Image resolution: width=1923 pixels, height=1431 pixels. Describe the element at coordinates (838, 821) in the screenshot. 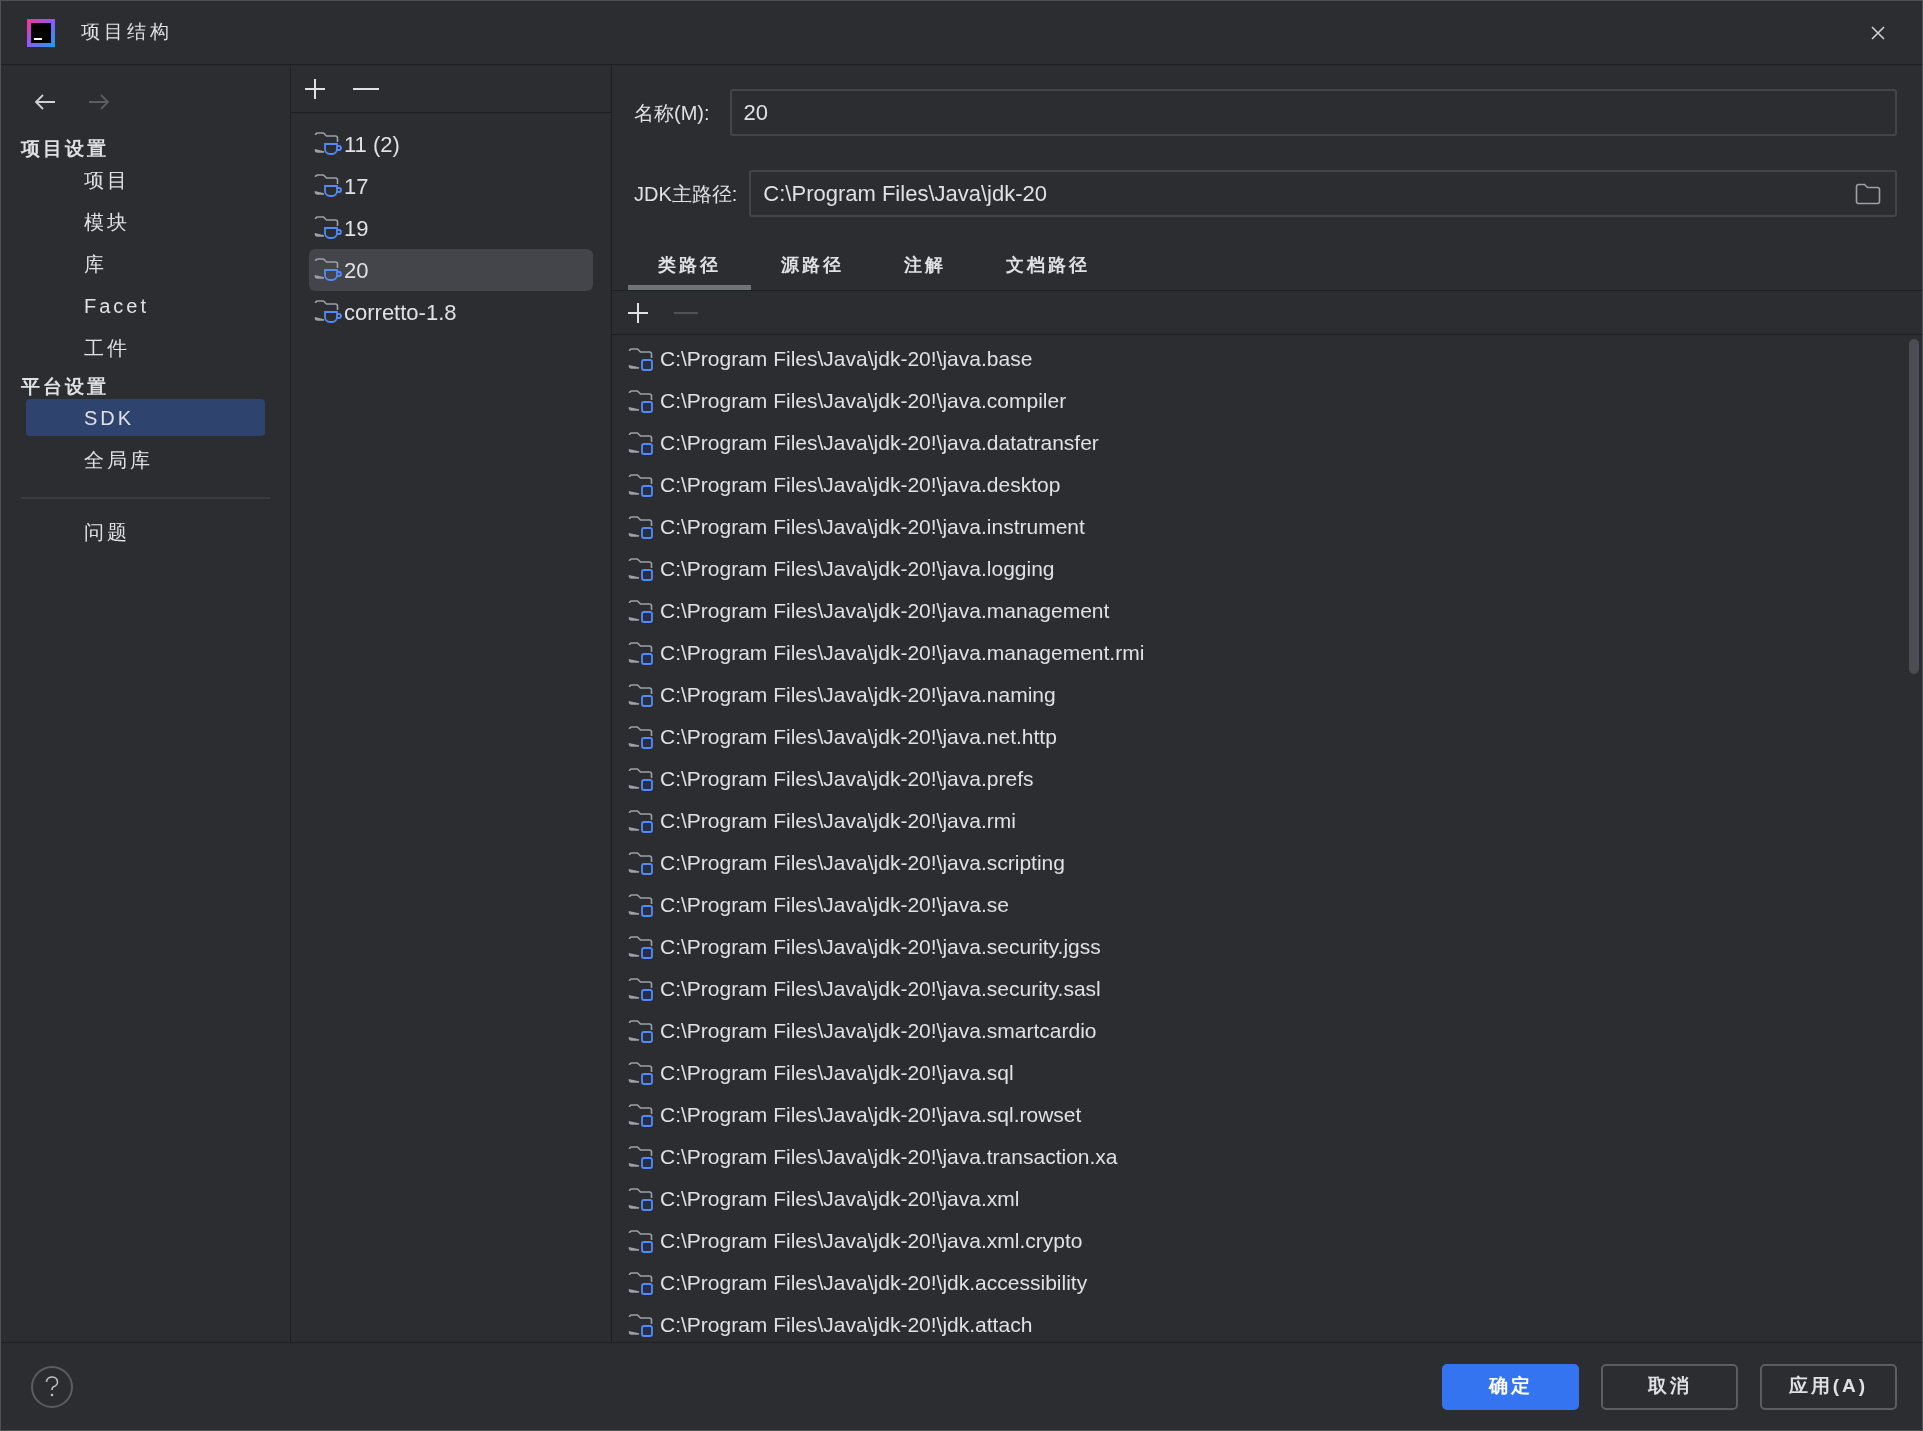

I see `classpath-entry: C:\Program Files\Java\jdk-20!\java.rmi` at that location.